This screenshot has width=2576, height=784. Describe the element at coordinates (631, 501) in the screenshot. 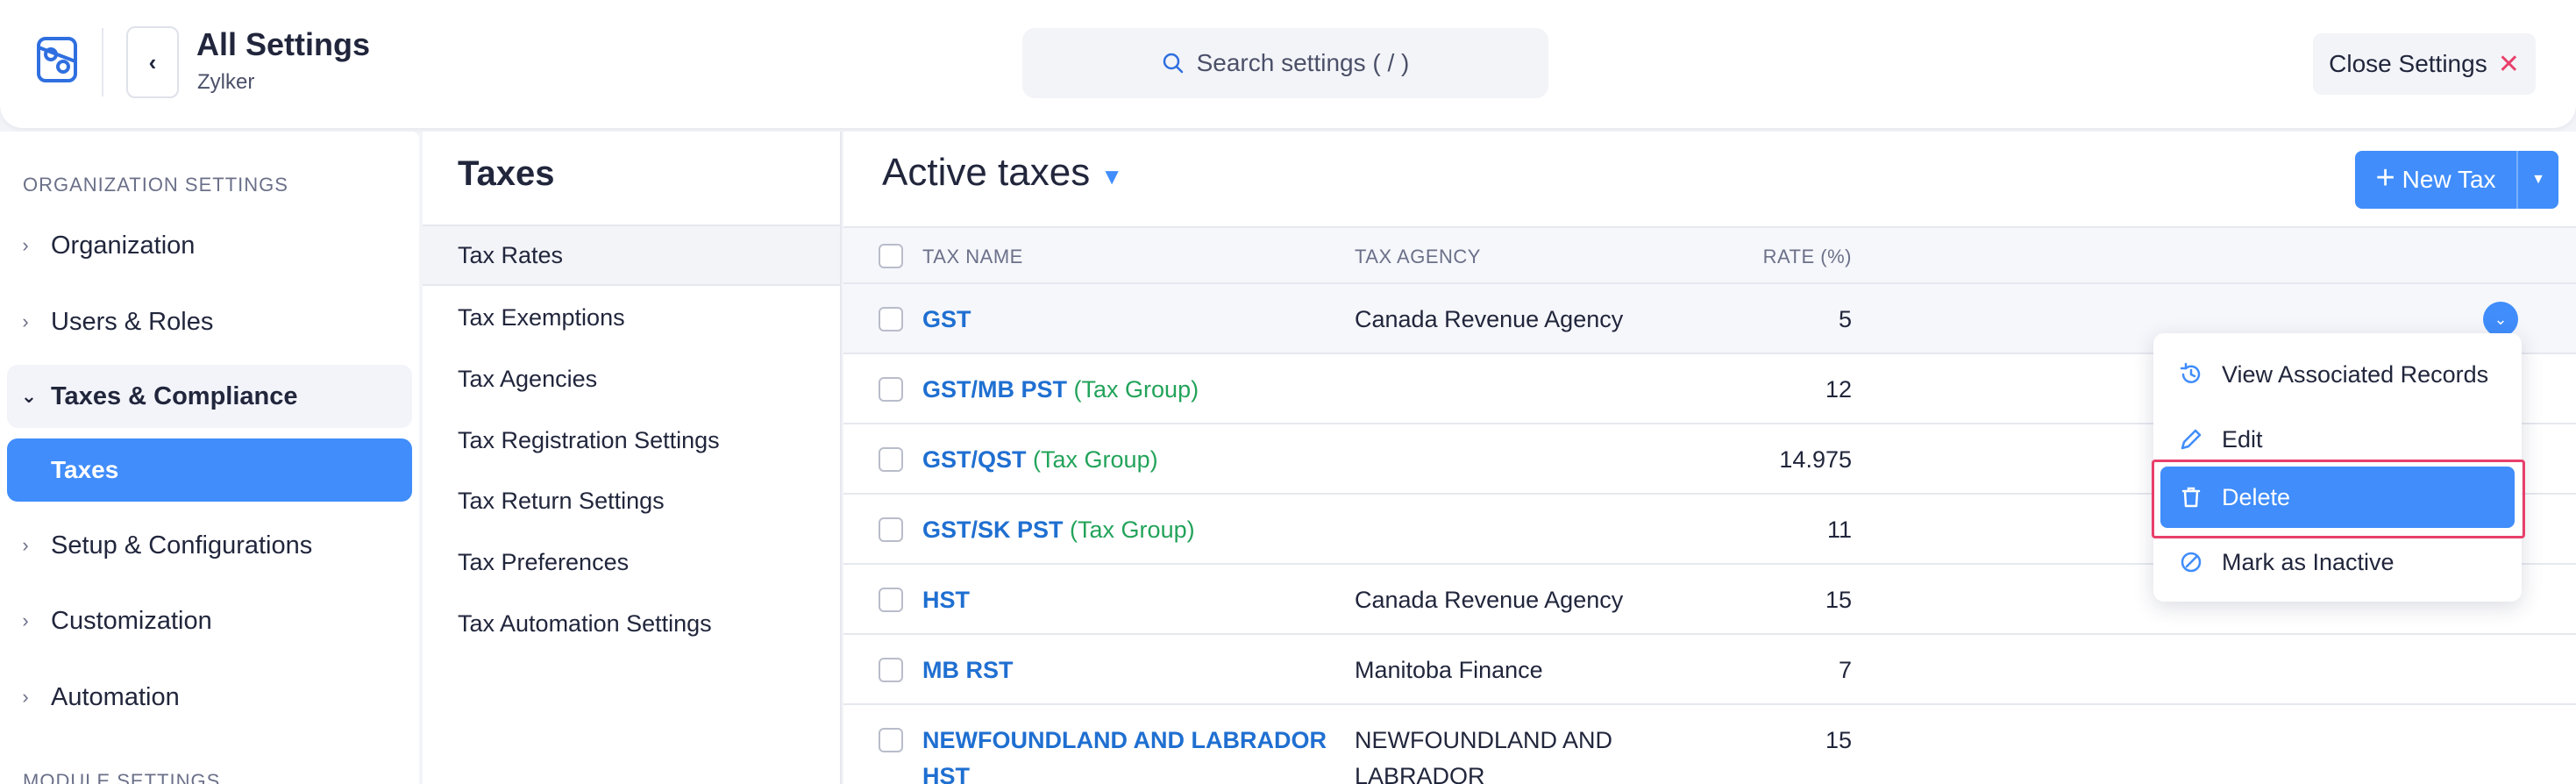

I see `submenu-item-tax-return-settings: Tax Return Settings` at that location.